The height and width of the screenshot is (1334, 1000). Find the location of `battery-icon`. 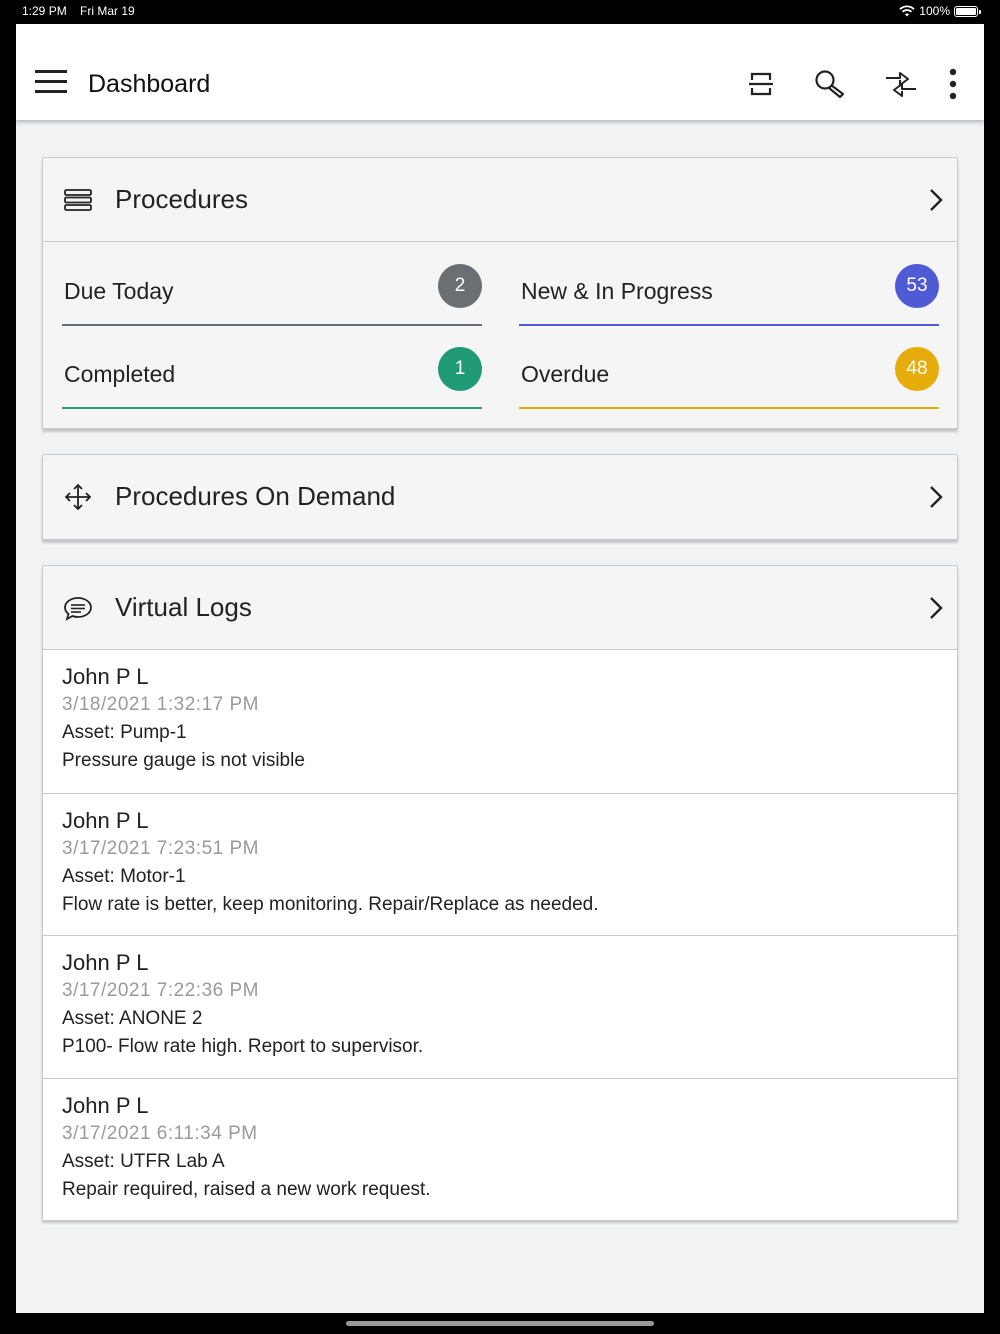

battery-icon is located at coordinates (967, 11).